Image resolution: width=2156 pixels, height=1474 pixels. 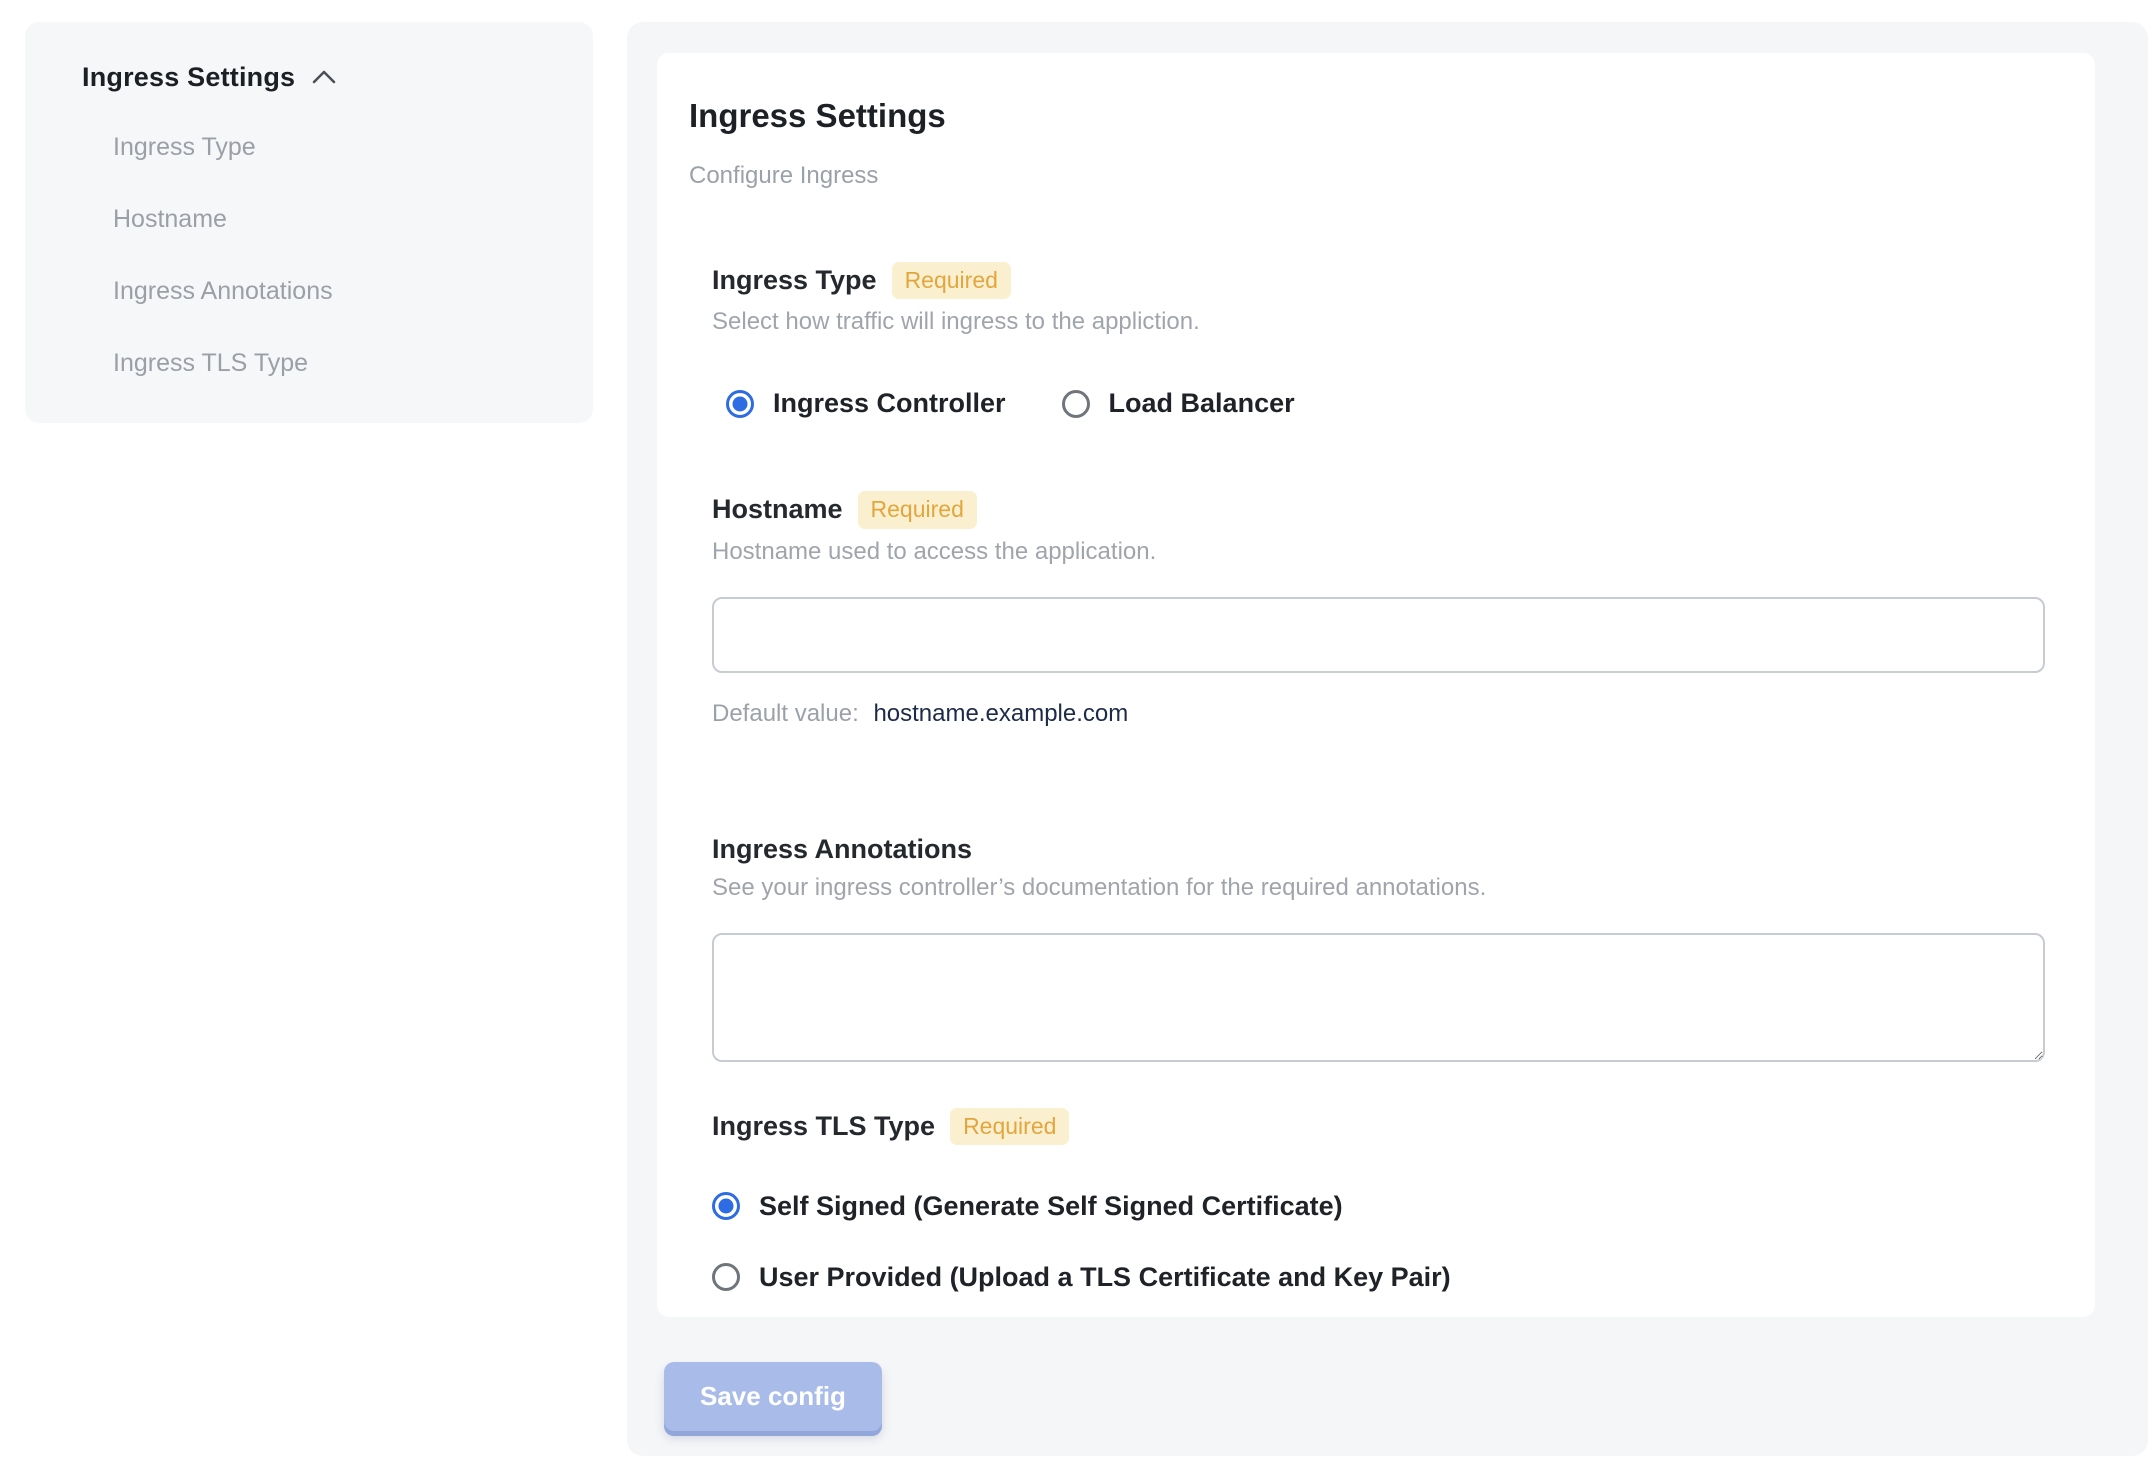 What do you see at coordinates (817, 115) in the screenshot?
I see `page-title: Ingress Settings` at bounding box center [817, 115].